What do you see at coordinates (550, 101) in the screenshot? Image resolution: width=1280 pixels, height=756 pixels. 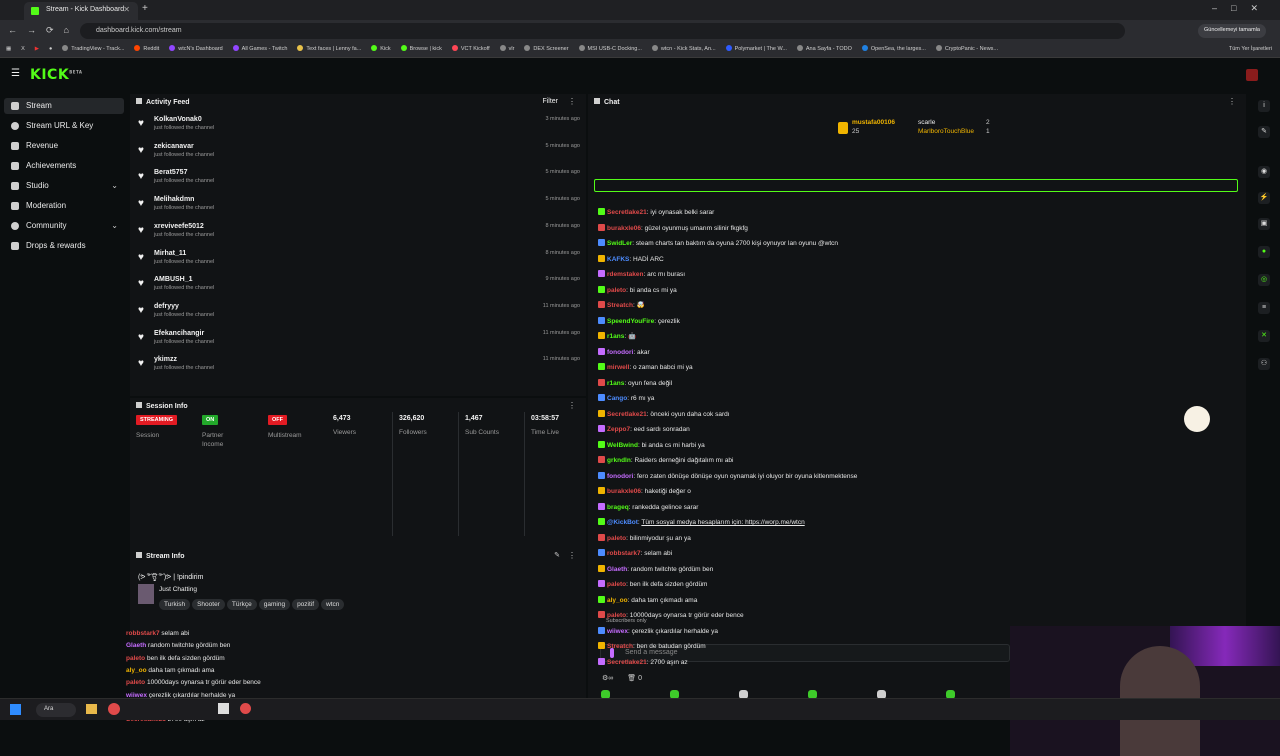 I see `filter-button: Filter` at bounding box center [550, 101].